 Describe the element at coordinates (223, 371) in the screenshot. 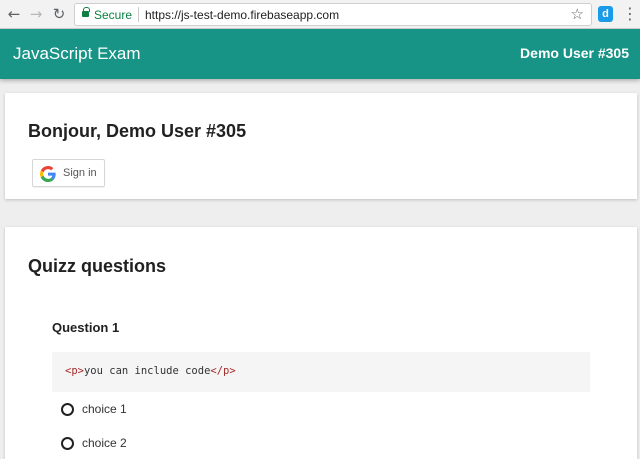

I see `code-close-tag: </p>` at that location.